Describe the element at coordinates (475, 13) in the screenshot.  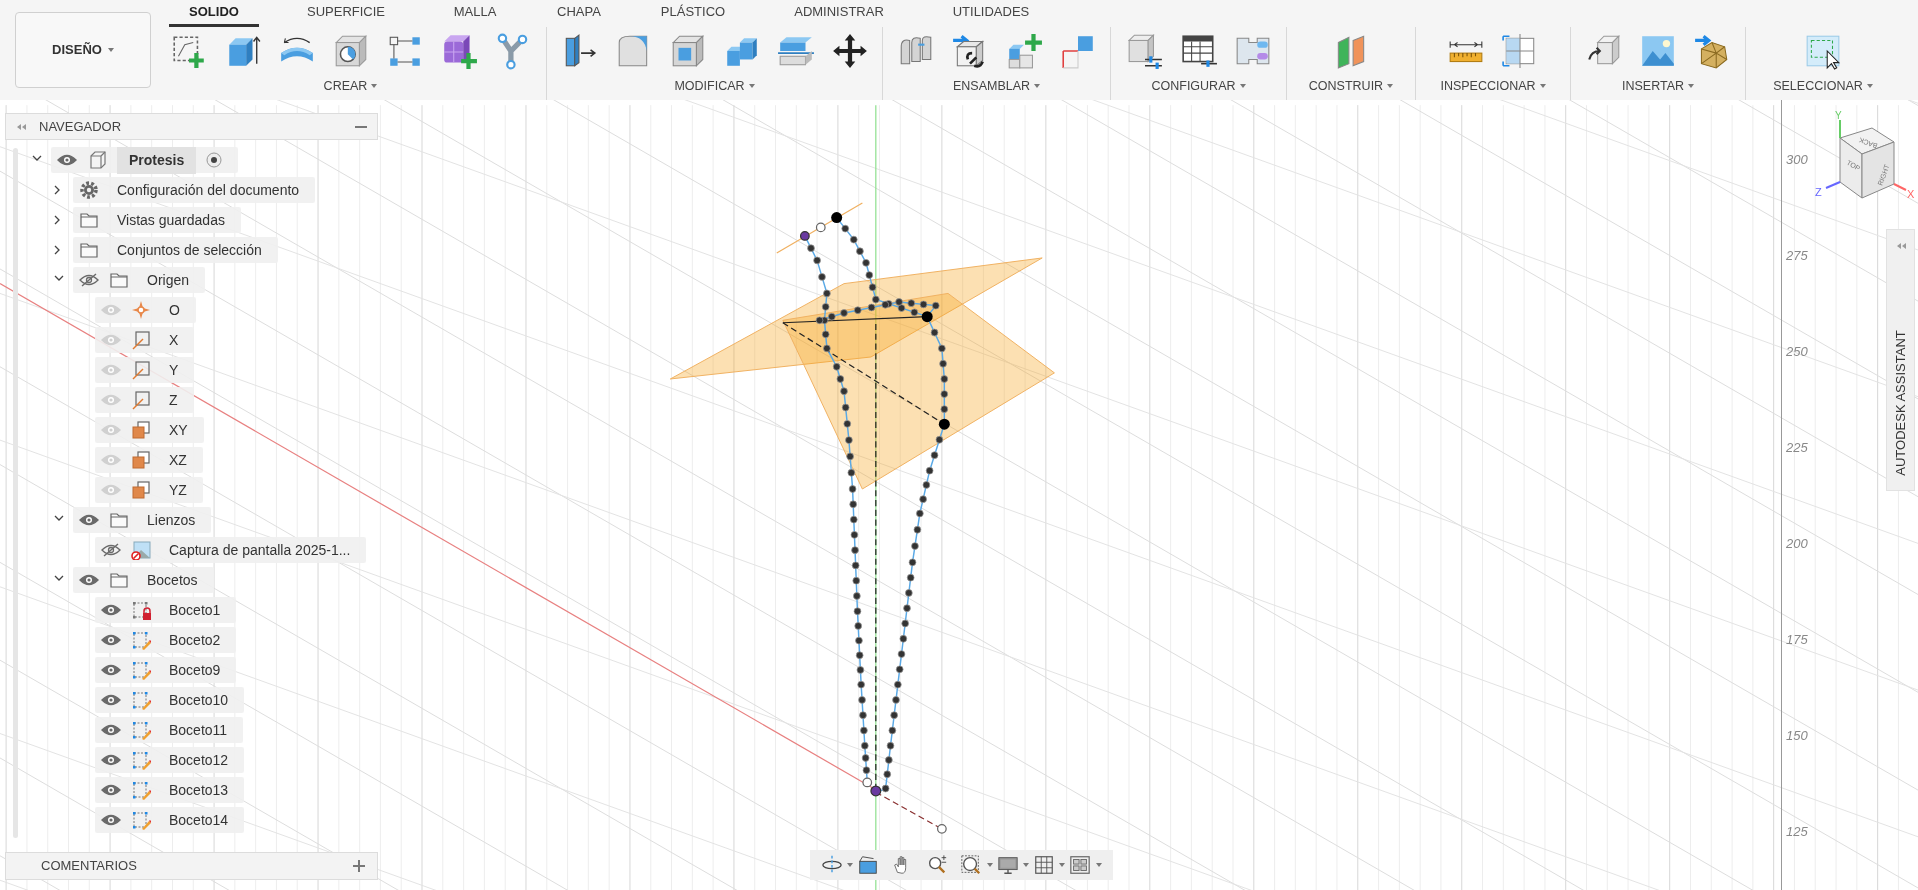
I see `tab: MALLA` at that location.